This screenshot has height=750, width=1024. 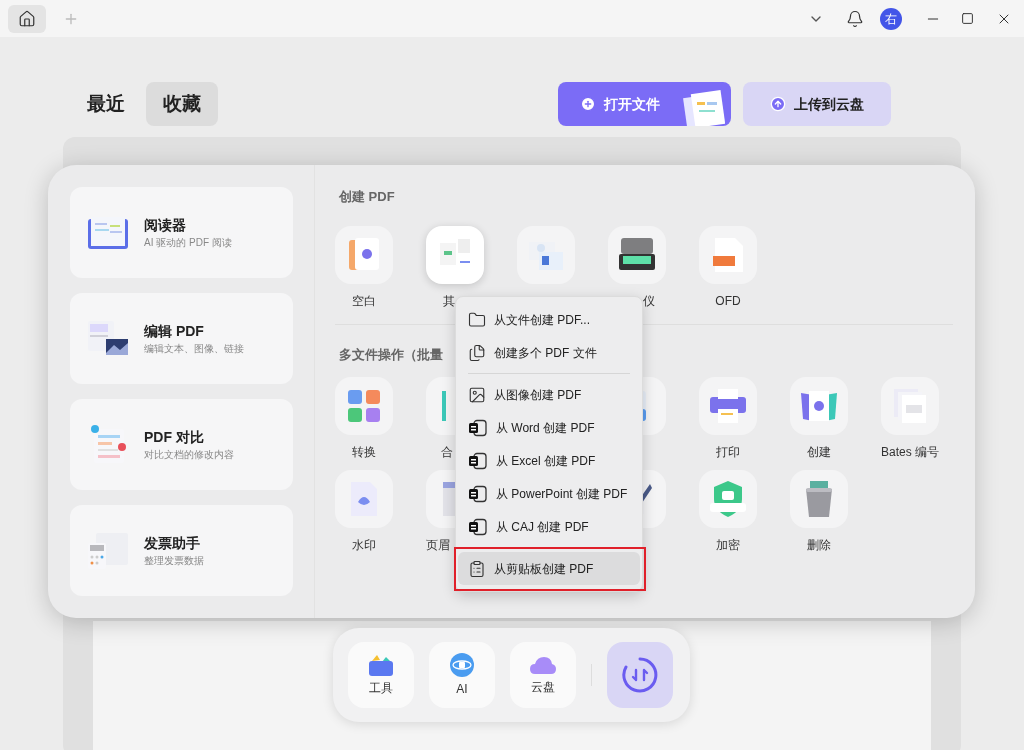 I want to click on view-tab: 收藏, so click(x=182, y=104).